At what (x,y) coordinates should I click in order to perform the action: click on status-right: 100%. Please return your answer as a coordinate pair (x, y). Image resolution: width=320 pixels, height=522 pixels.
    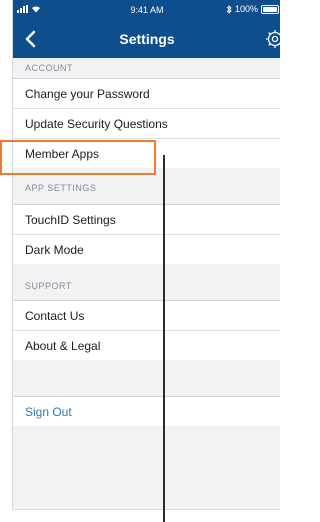
    Looking at the image, I should click on (252, 9).